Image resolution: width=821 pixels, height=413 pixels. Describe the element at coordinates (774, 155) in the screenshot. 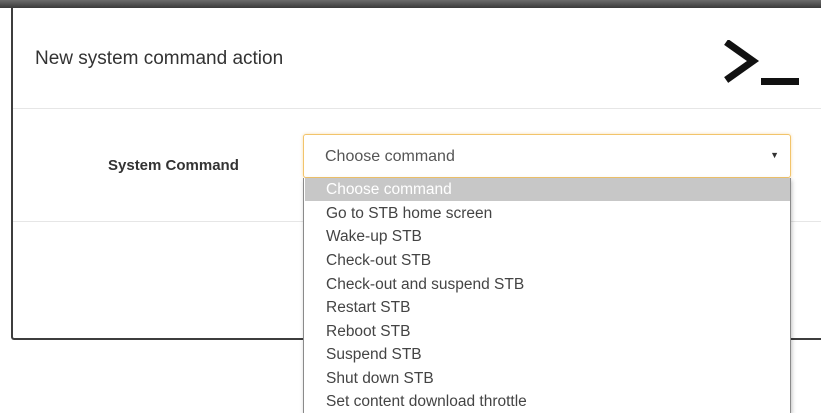

I see `chevron-down-icon: ▼` at that location.